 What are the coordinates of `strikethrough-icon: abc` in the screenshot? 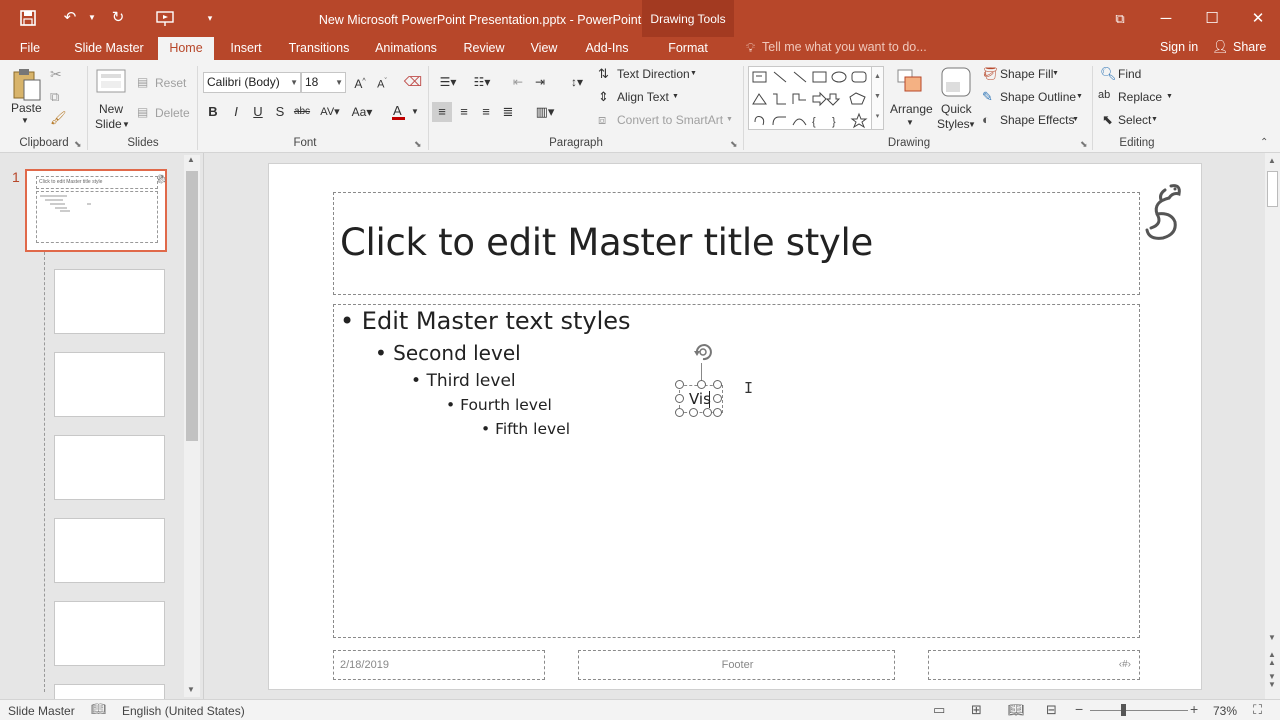 It's located at (302, 112).